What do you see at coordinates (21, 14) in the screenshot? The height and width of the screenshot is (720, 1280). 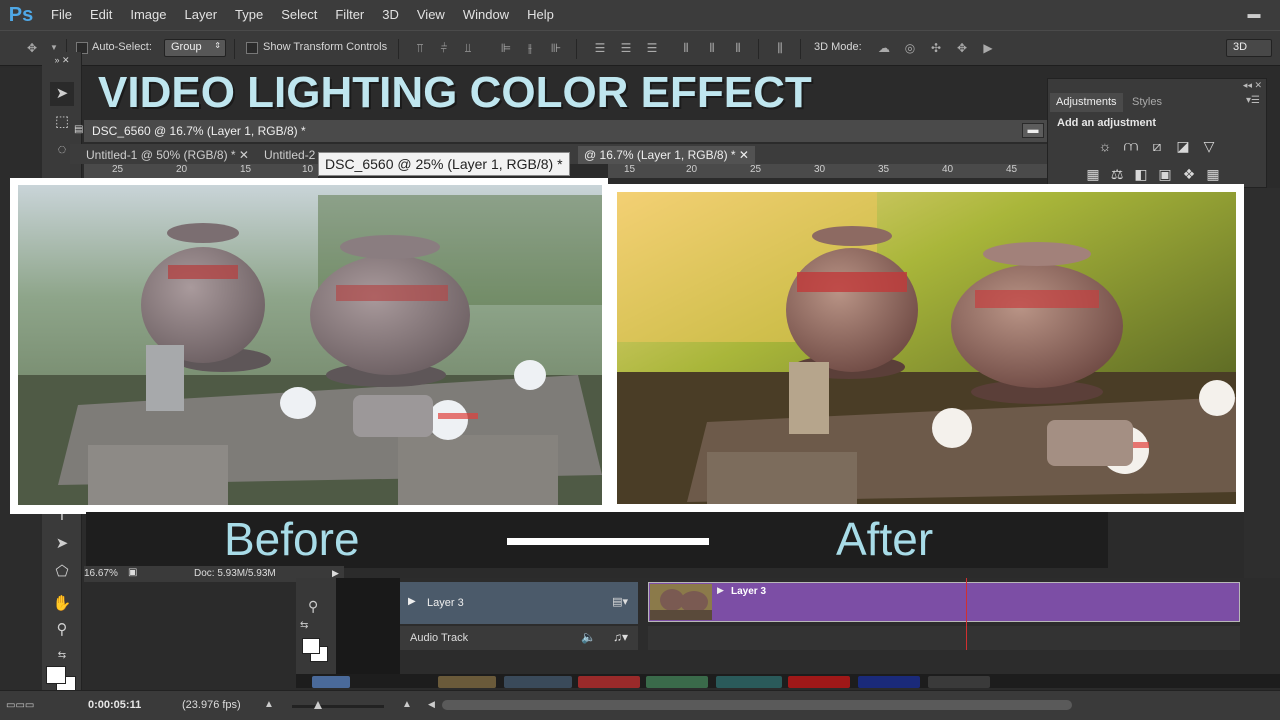 I see `photoshop-logo: Ps` at bounding box center [21, 14].